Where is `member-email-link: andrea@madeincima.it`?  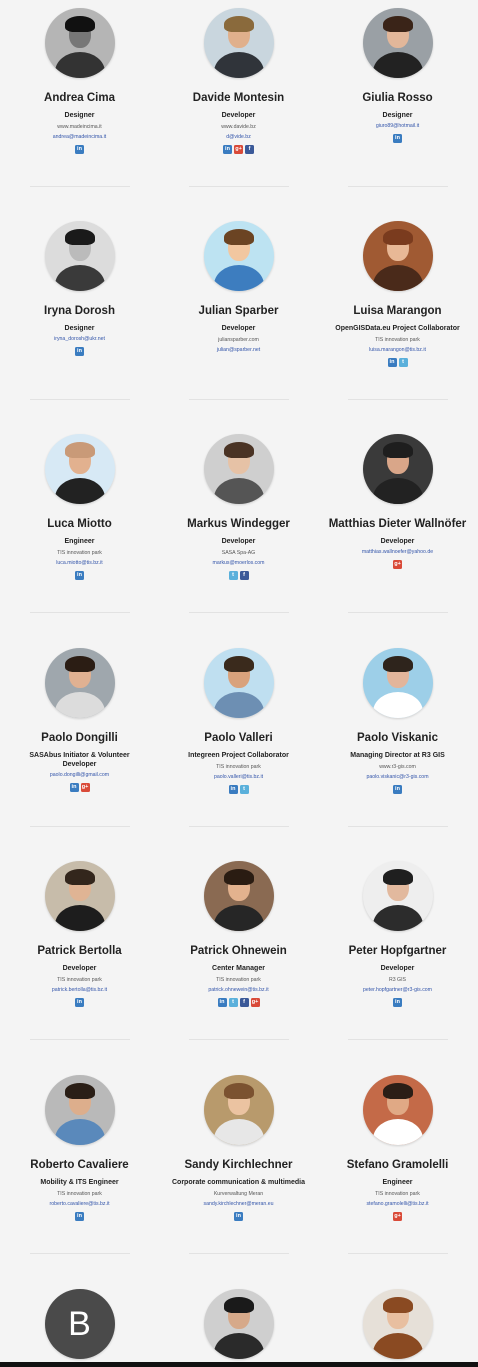 member-email-link: andrea@madeincima.it is located at coordinates (79, 137).